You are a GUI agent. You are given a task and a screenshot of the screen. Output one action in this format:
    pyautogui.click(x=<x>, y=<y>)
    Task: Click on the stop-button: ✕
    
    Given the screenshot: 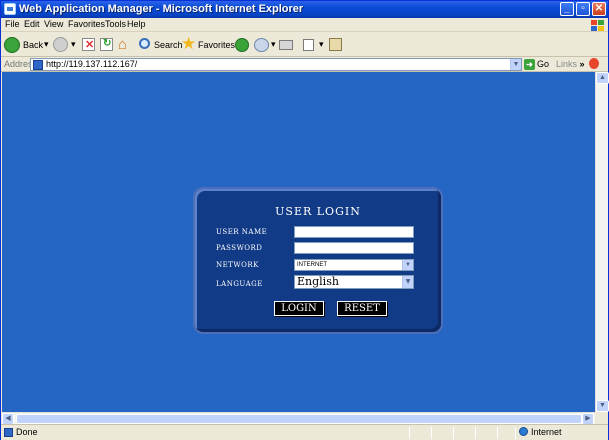 What is the action you would take?
    pyautogui.click(x=89, y=45)
    